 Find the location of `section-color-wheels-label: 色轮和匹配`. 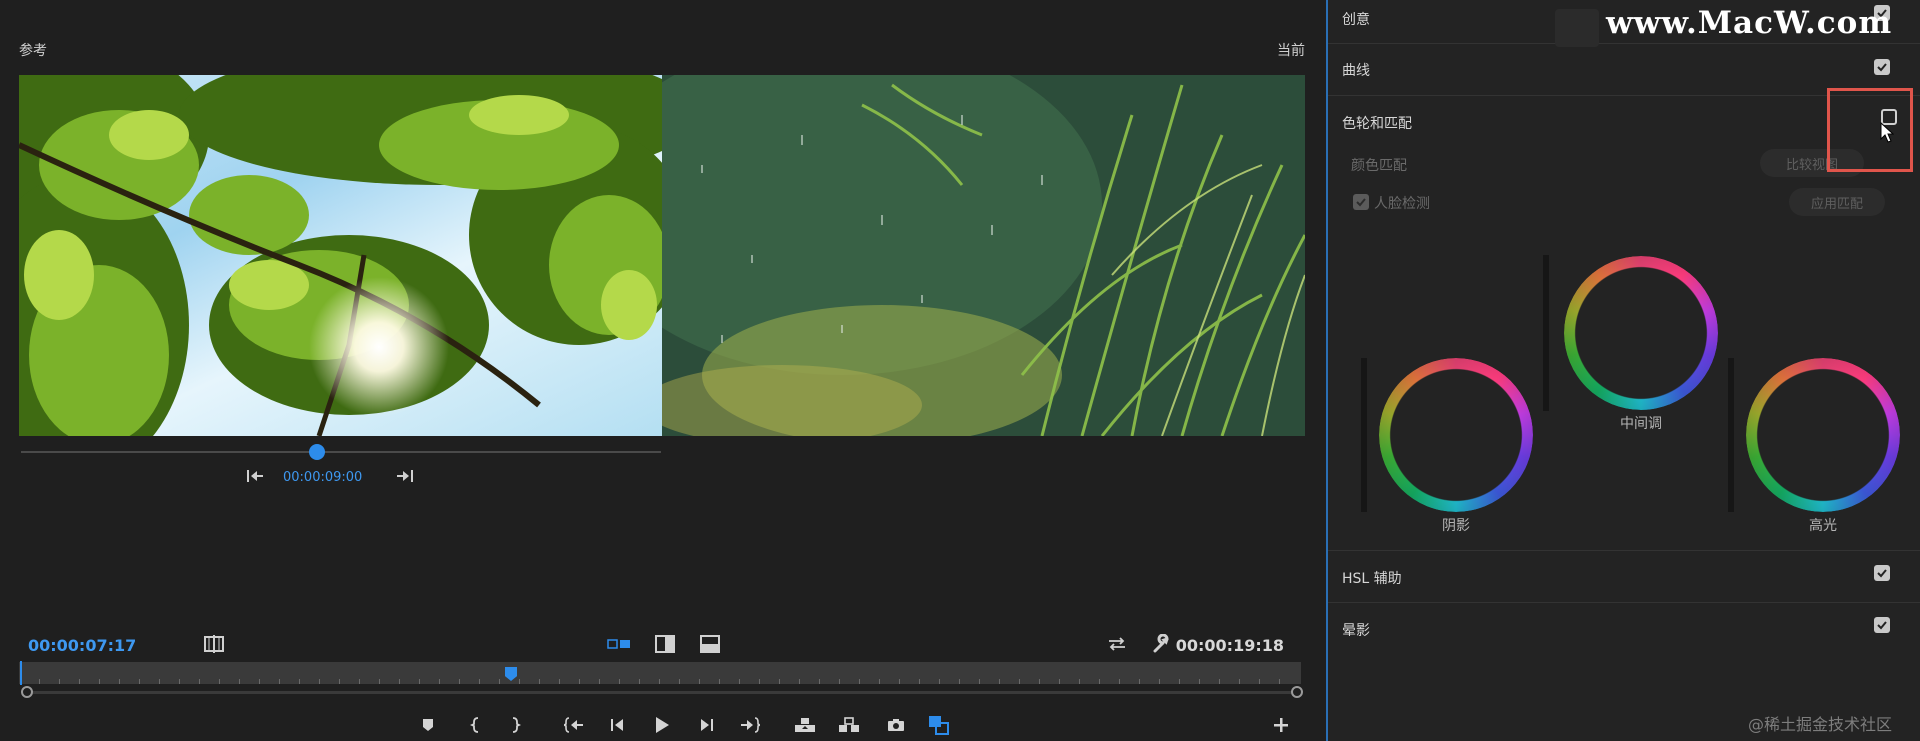

section-color-wheels-label: 色轮和匹配 is located at coordinates (1377, 124).